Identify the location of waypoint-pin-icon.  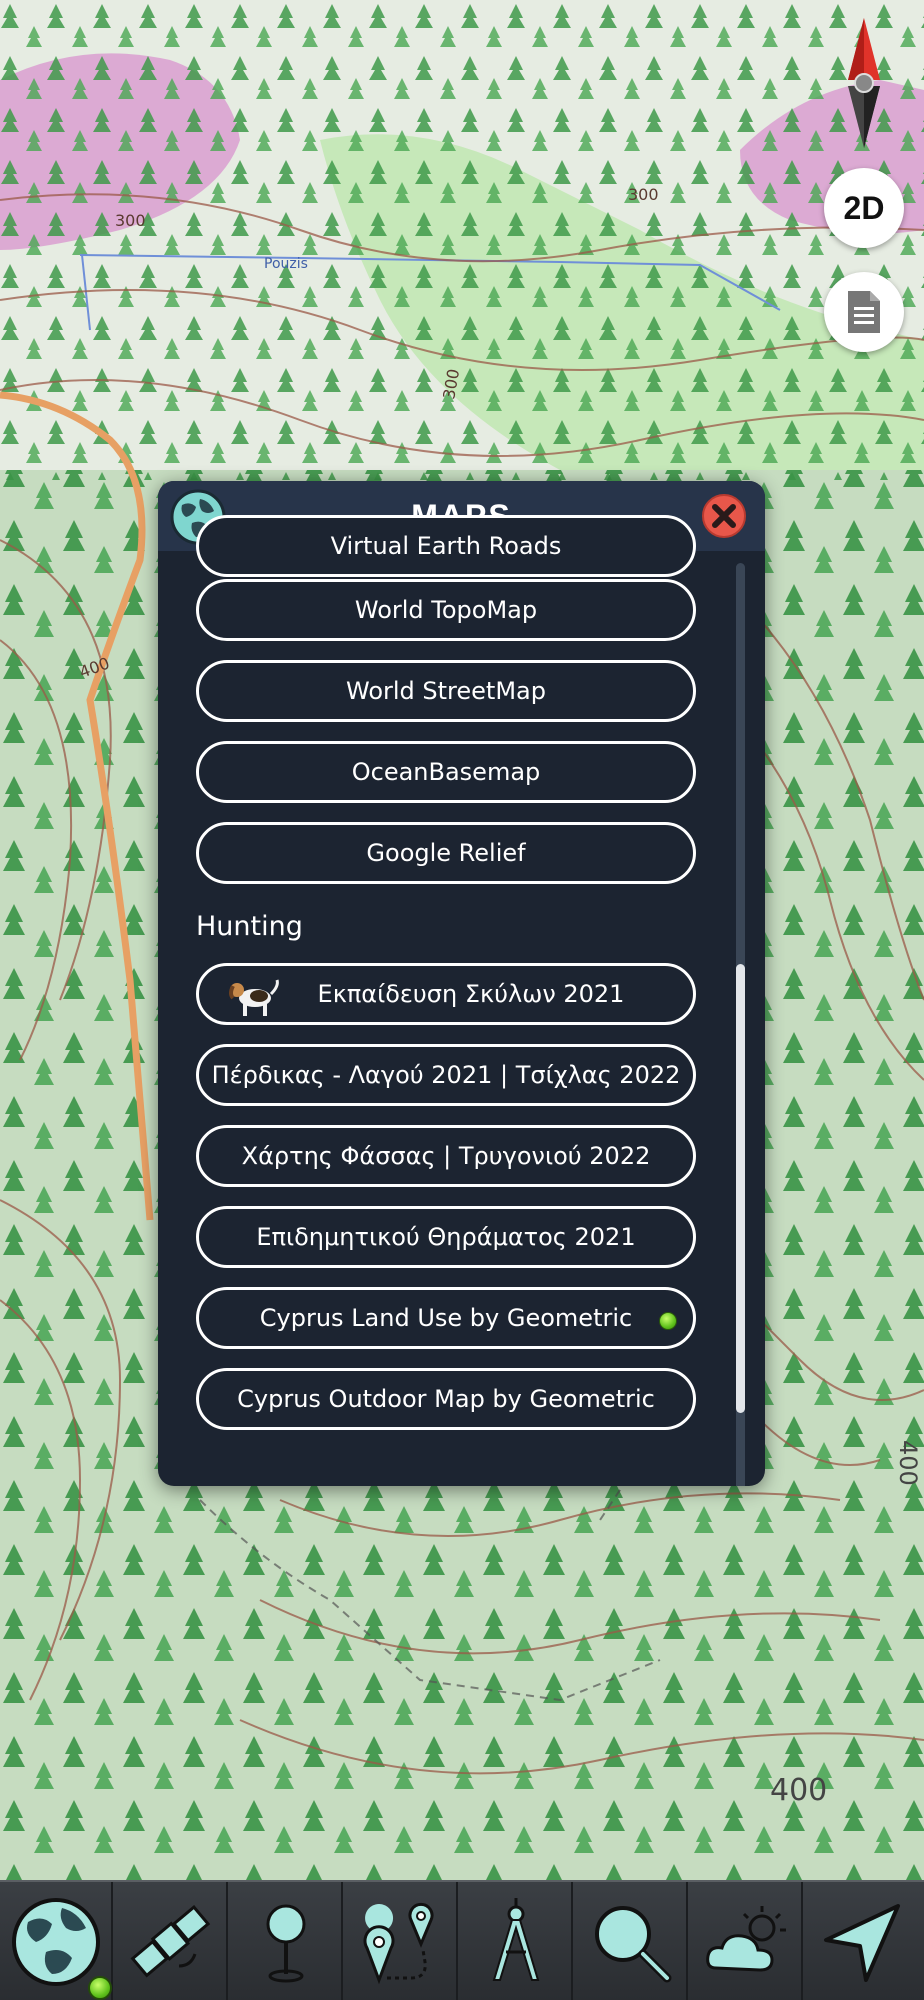
(285, 1943).